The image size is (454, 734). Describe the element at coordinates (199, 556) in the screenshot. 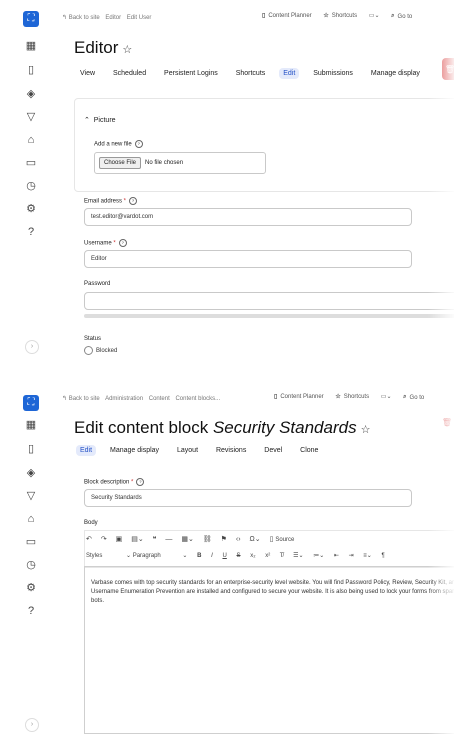

I see `bold-icon: B` at that location.